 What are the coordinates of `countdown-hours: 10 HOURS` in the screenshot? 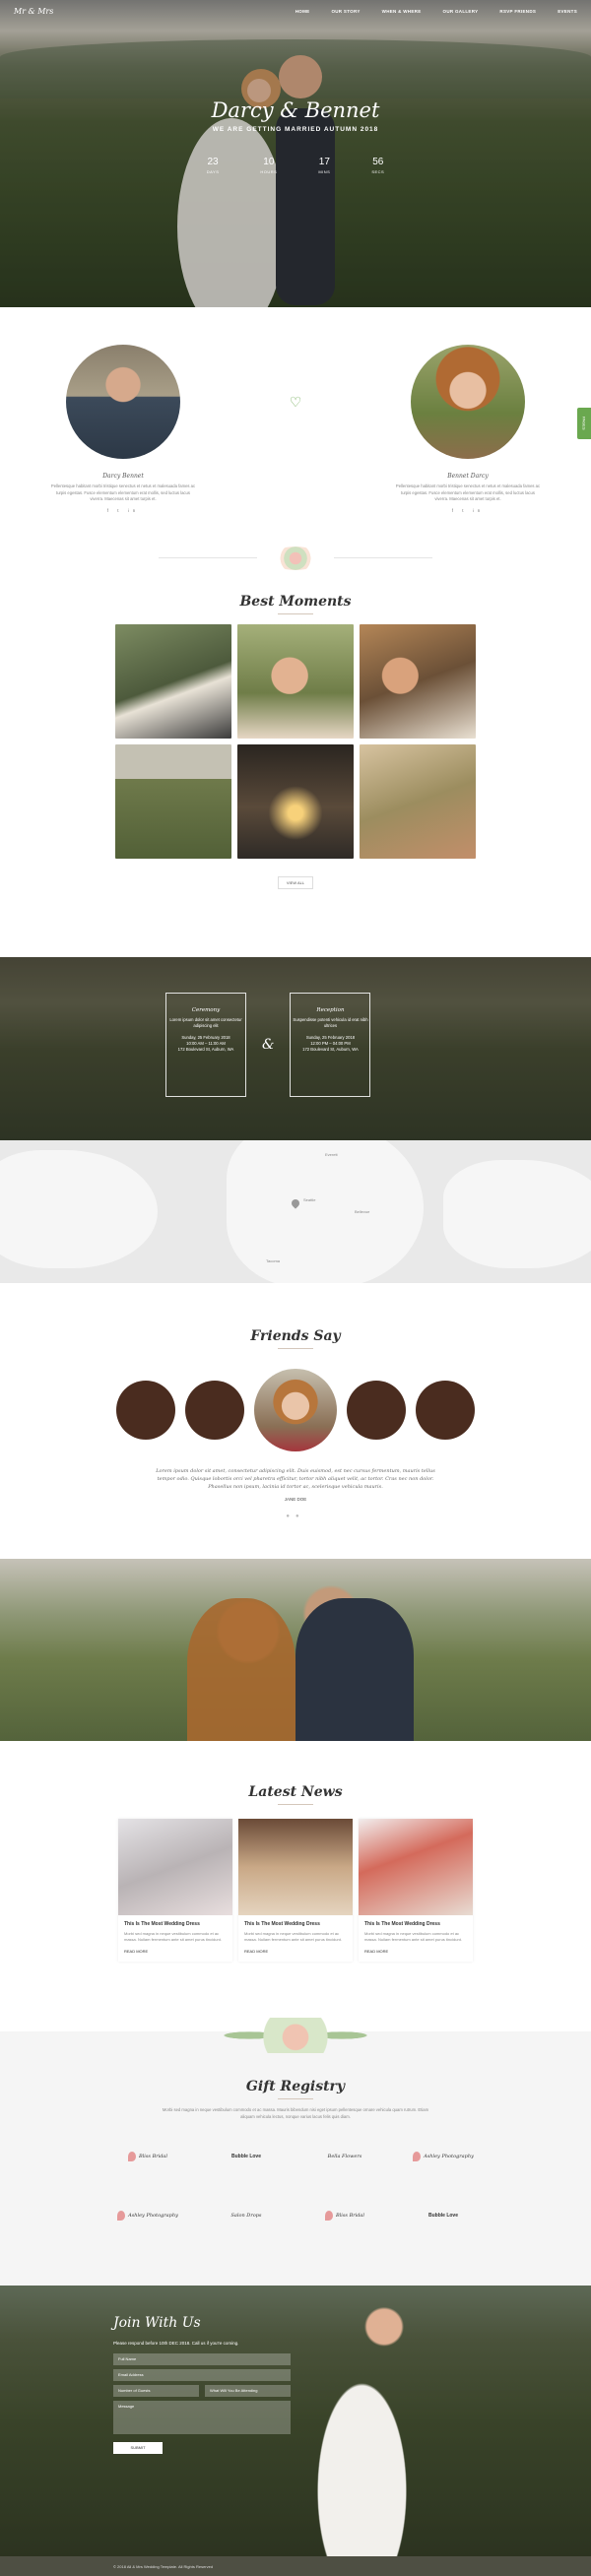 It's located at (268, 165).